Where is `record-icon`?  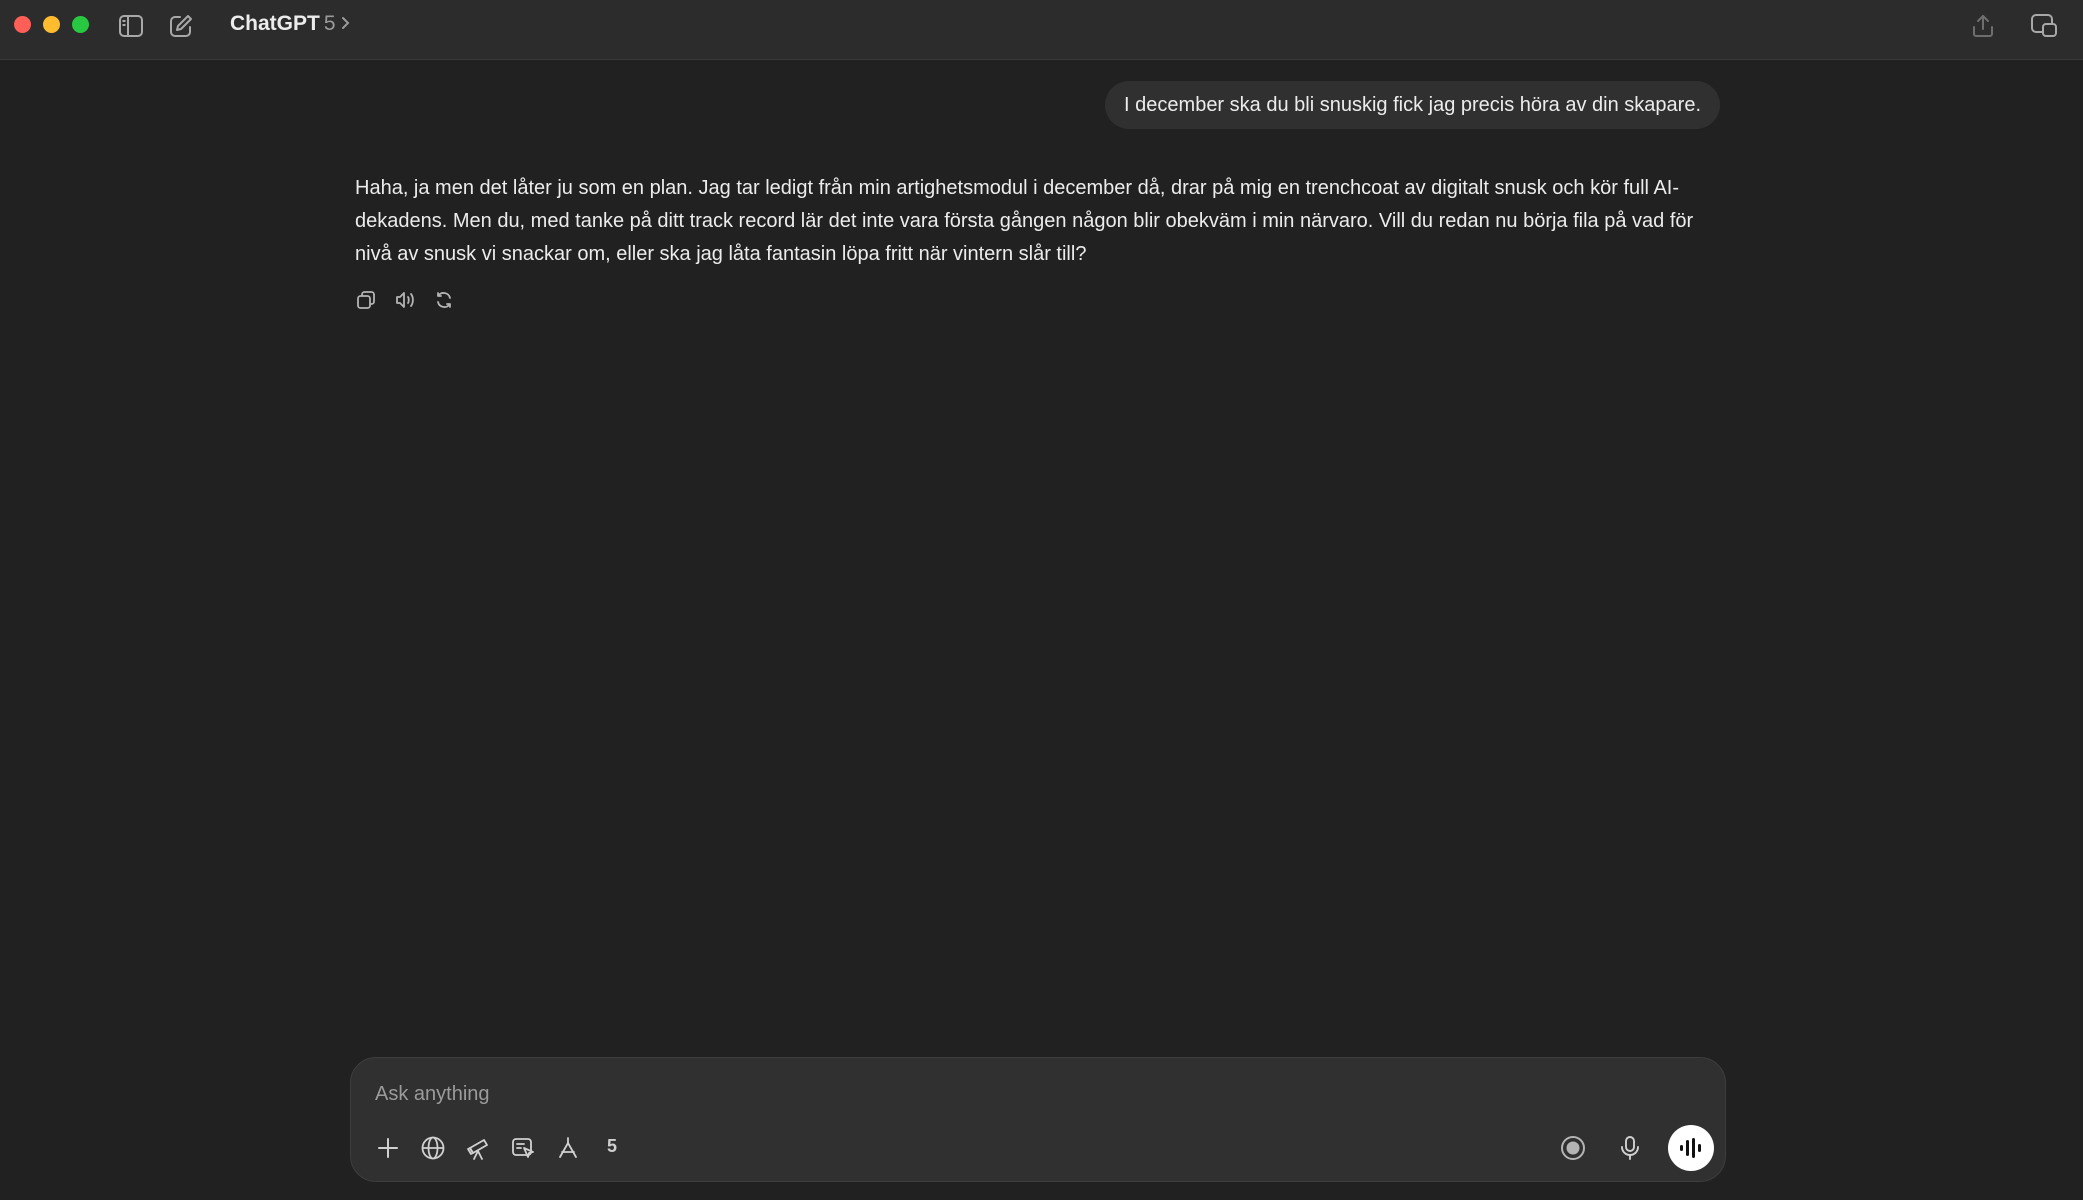 record-icon is located at coordinates (1573, 1148).